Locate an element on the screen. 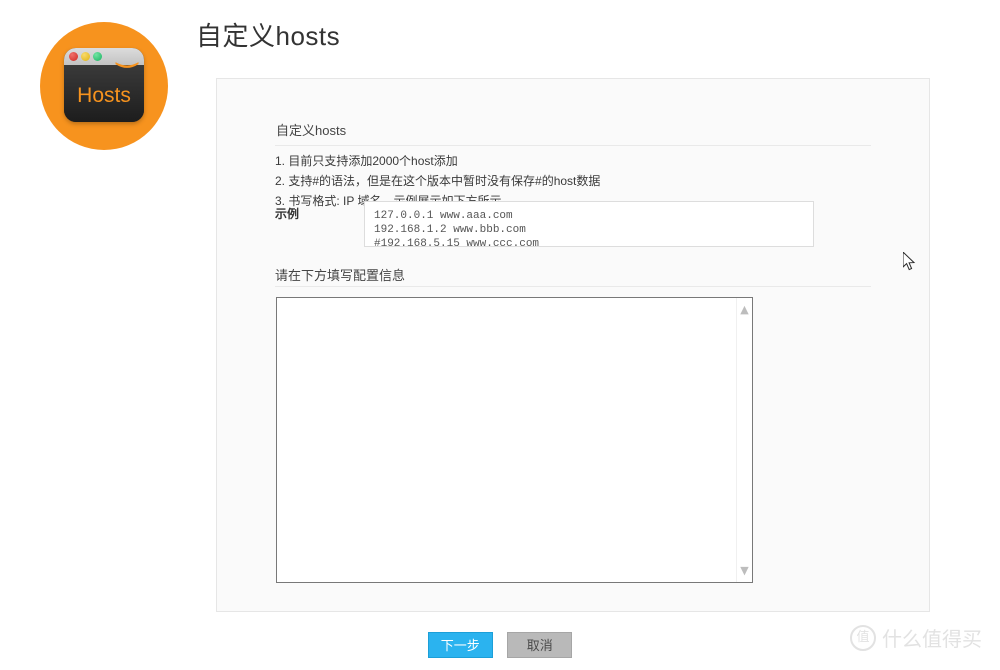 This screenshot has height=670, width=1000. icon-label: Hosts is located at coordinates (104, 95).